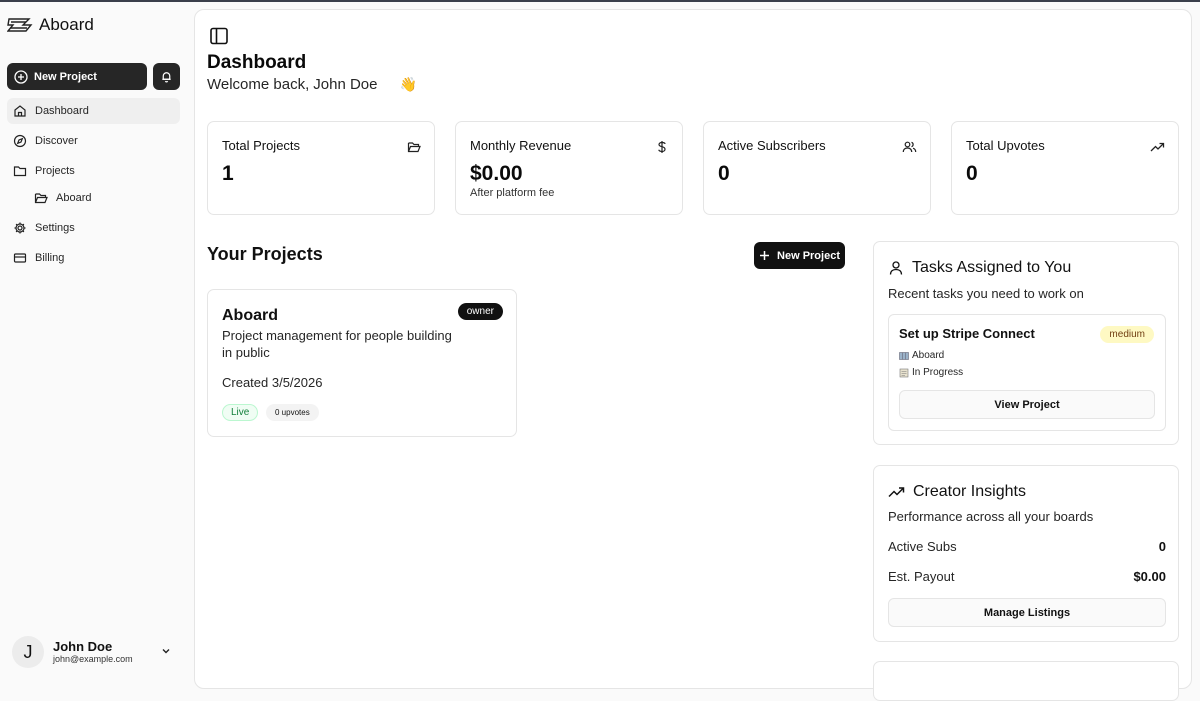 This screenshot has width=1200, height=701. What do you see at coordinates (1027, 546) in the screenshot?
I see `insight-row-active-subs: Active Subs 0` at bounding box center [1027, 546].